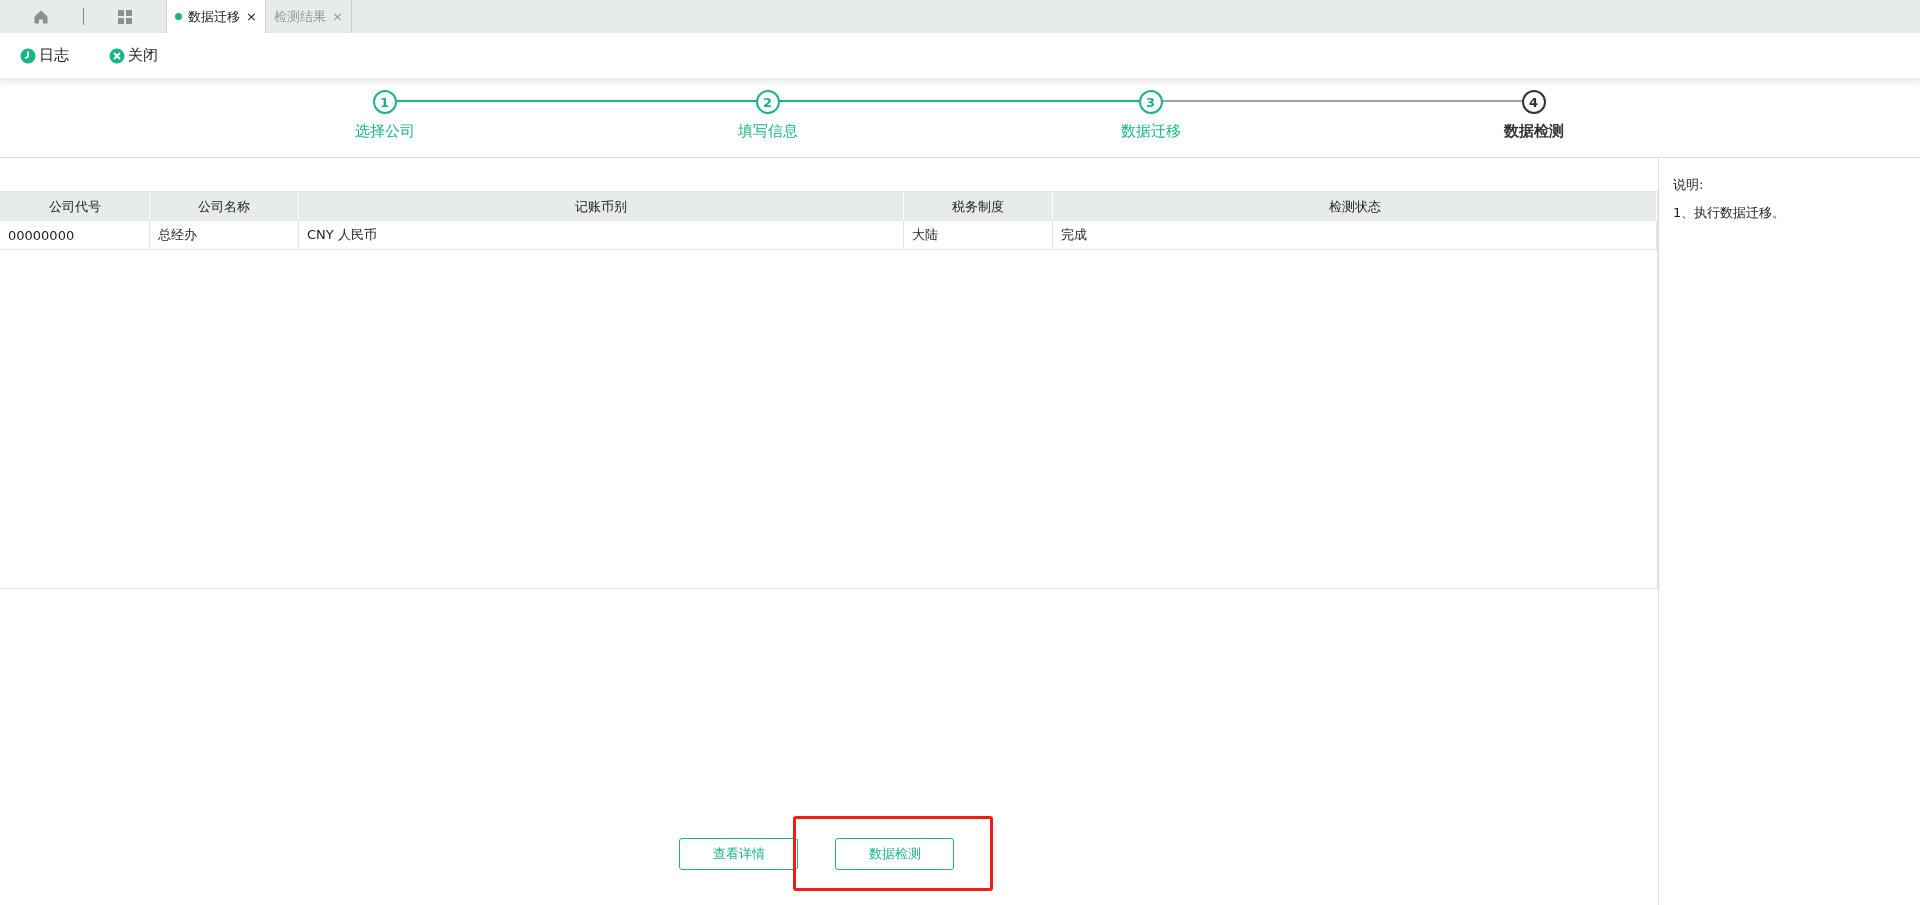 This screenshot has width=1920, height=905. Describe the element at coordinates (1150, 102) in the screenshot. I see `step-number: 3` at that location.